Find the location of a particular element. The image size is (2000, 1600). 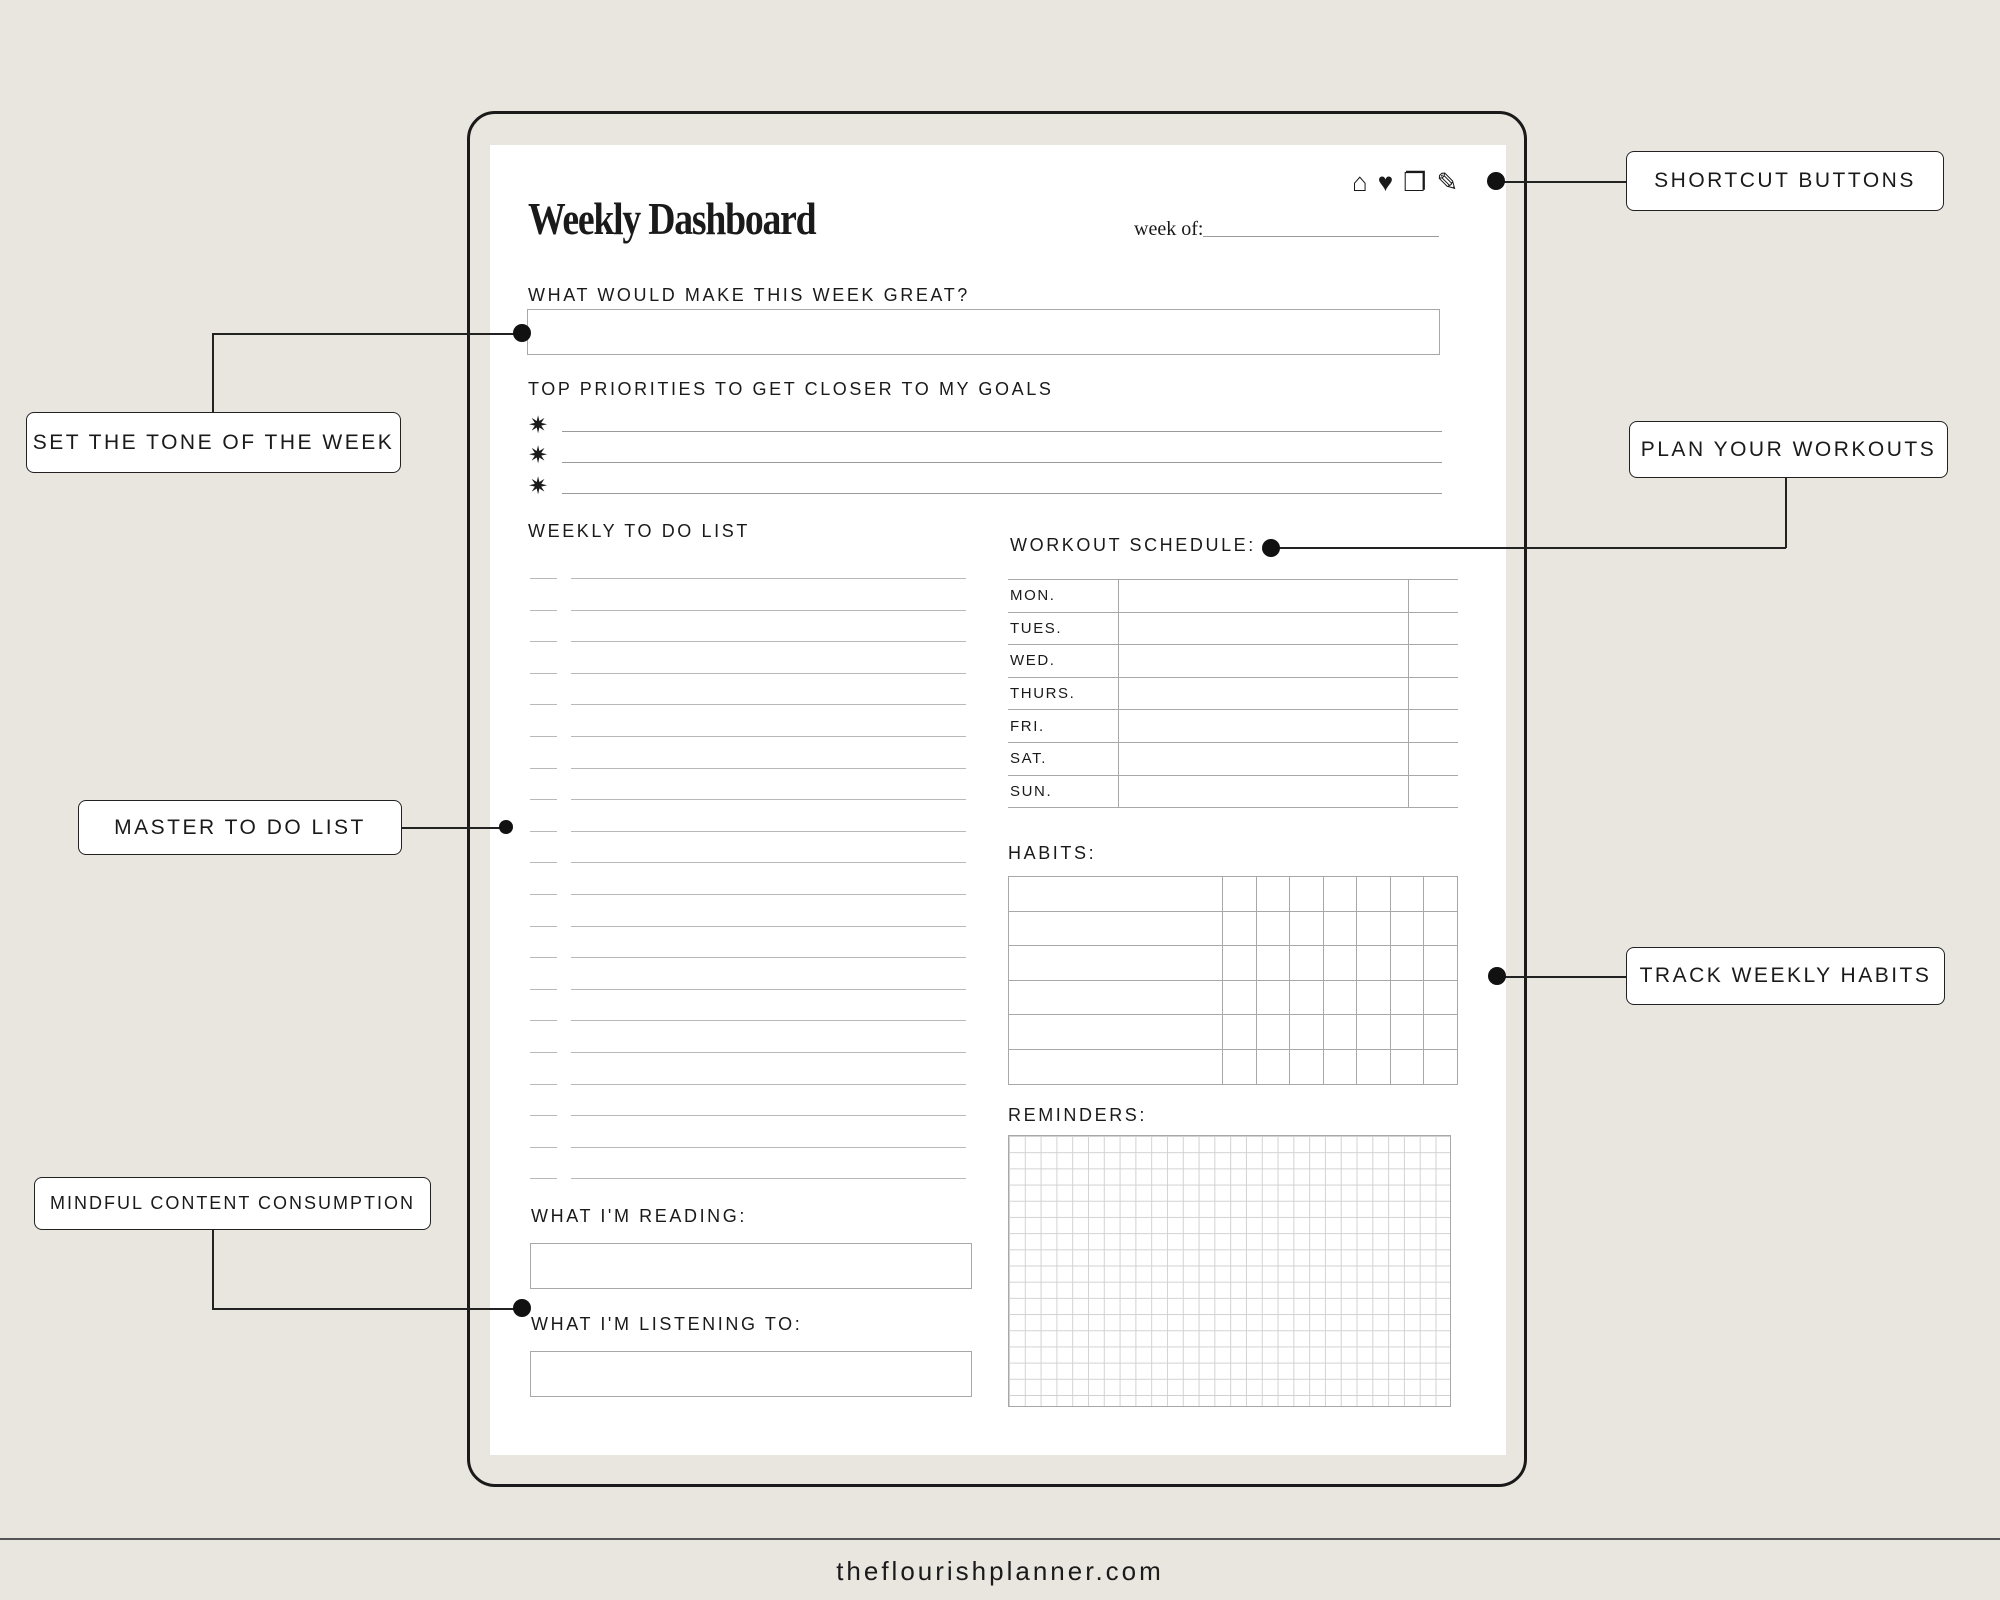

home-icon: ⌂ is located at coordinates (1360, 182).